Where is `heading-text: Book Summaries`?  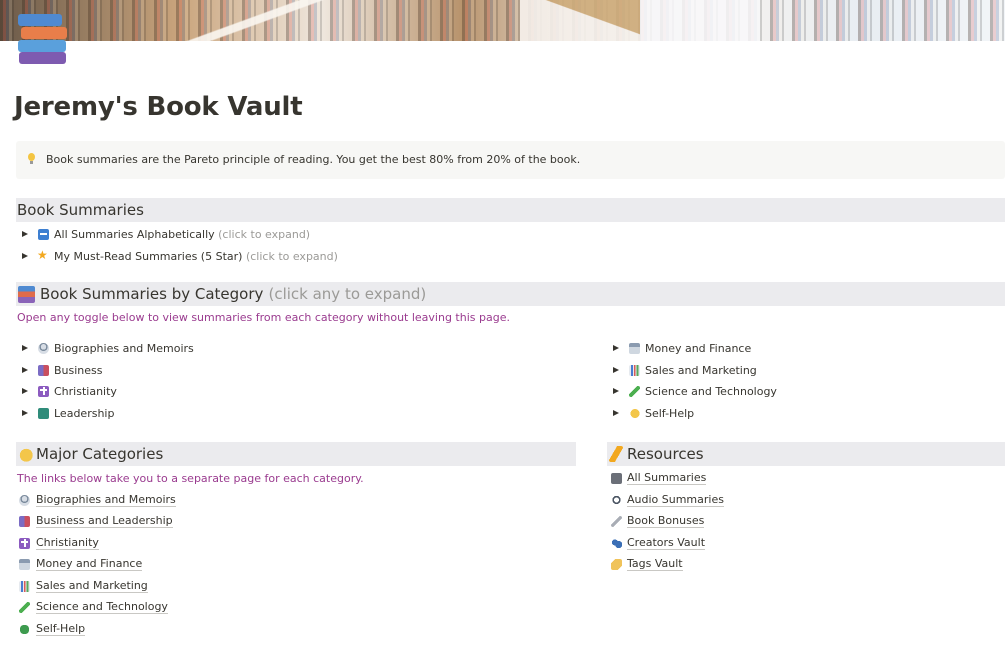
heading-text: Book Summaries is located at coordinates (80, 210).